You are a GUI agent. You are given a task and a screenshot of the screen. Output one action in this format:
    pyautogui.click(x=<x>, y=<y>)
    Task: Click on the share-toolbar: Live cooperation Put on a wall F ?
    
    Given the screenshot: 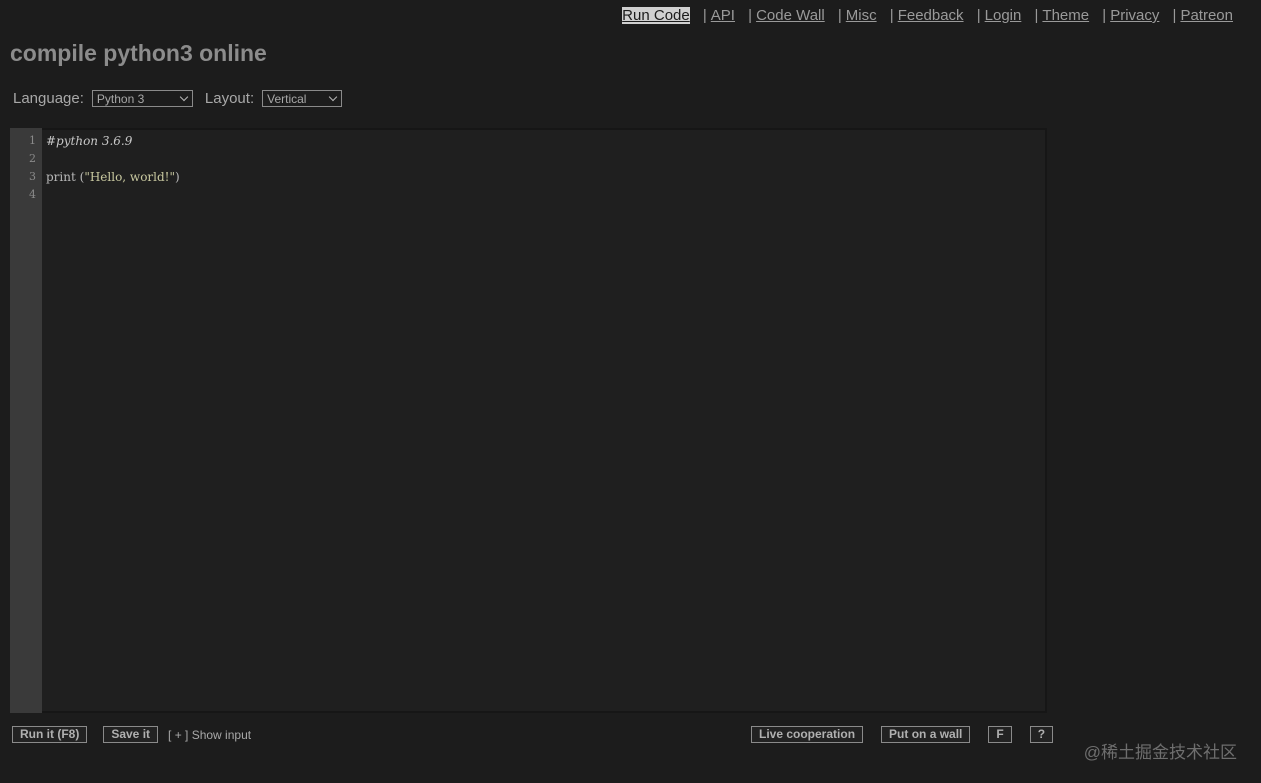 What is the action you would take?
    pyautogui.click(x=902, y=734)
    